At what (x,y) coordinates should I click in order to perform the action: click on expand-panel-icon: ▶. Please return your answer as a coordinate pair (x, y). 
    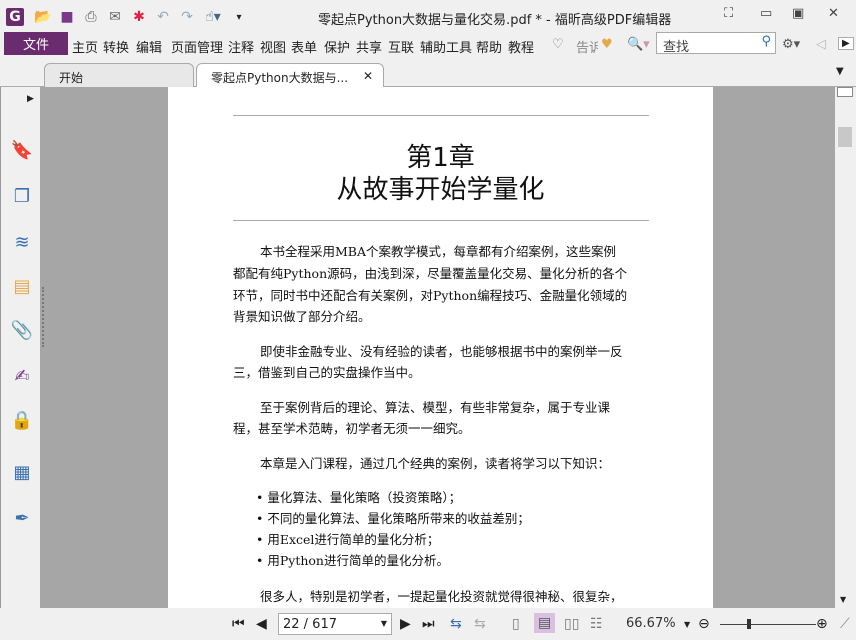
    Looking at the image, I should click on (30, 99).